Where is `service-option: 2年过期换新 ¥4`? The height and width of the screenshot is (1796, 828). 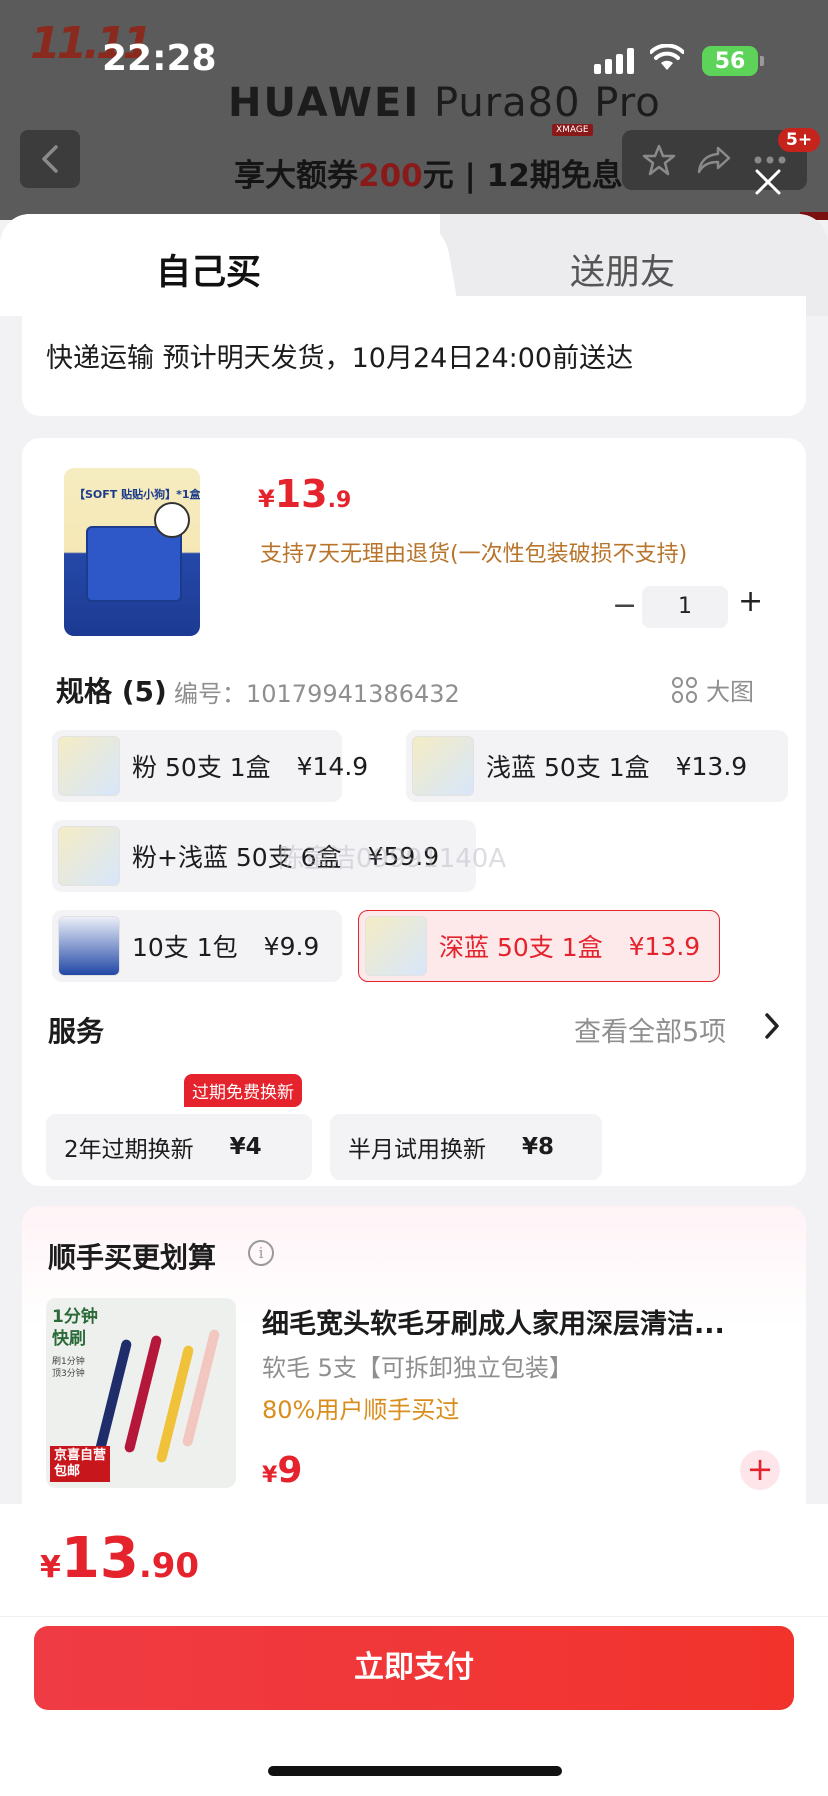 service-option: 2年过期换新 ¥4 is located at coordinates (179, 1147).